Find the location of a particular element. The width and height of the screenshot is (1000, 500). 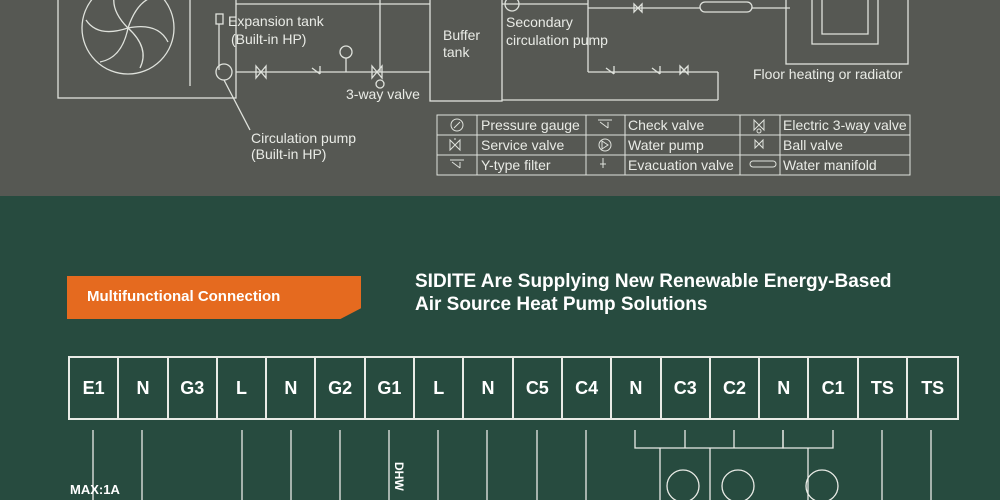

wiring-lines is located at coordinates (512, 465).